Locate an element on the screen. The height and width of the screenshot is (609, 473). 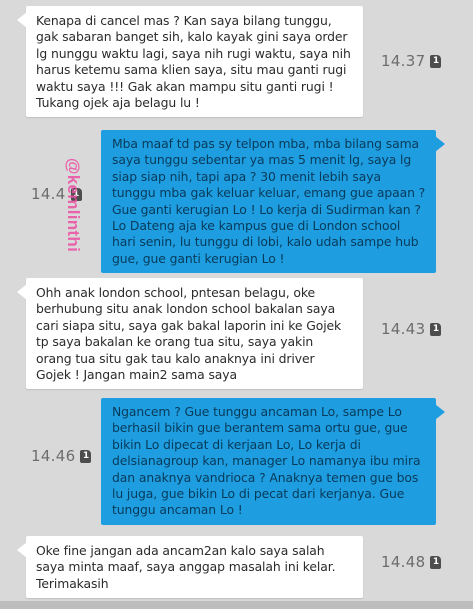
message-meta: 14.46 1 is located at coordinates (61, 456).